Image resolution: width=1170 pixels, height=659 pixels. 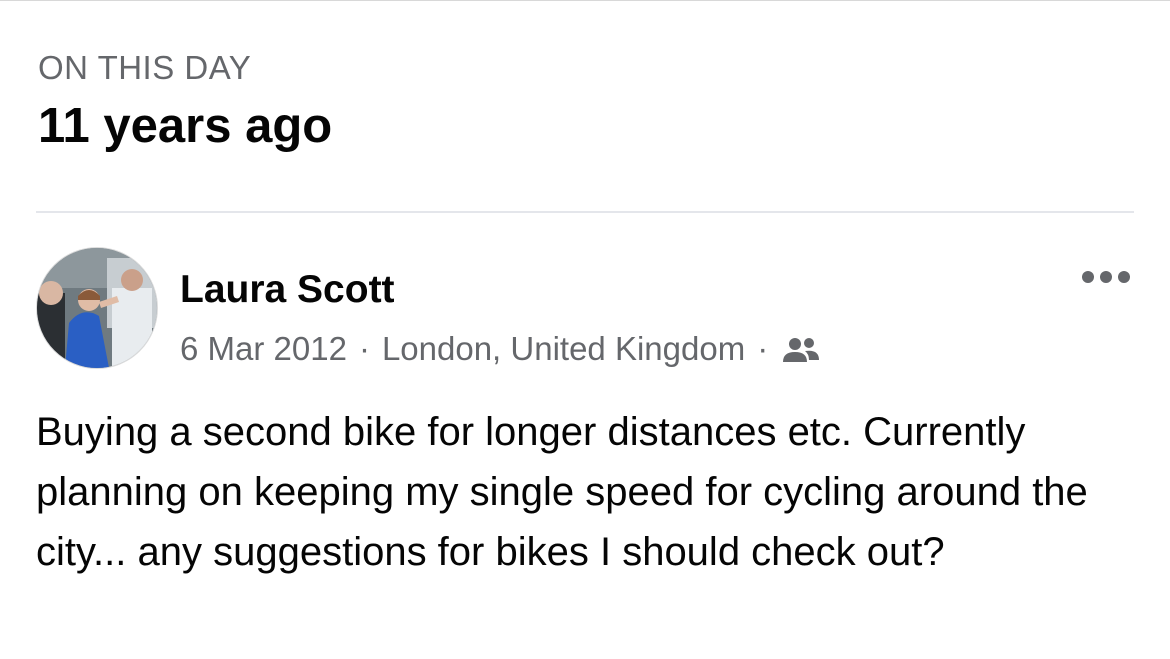 I want to click on avatar, so click(x=97, y=308).